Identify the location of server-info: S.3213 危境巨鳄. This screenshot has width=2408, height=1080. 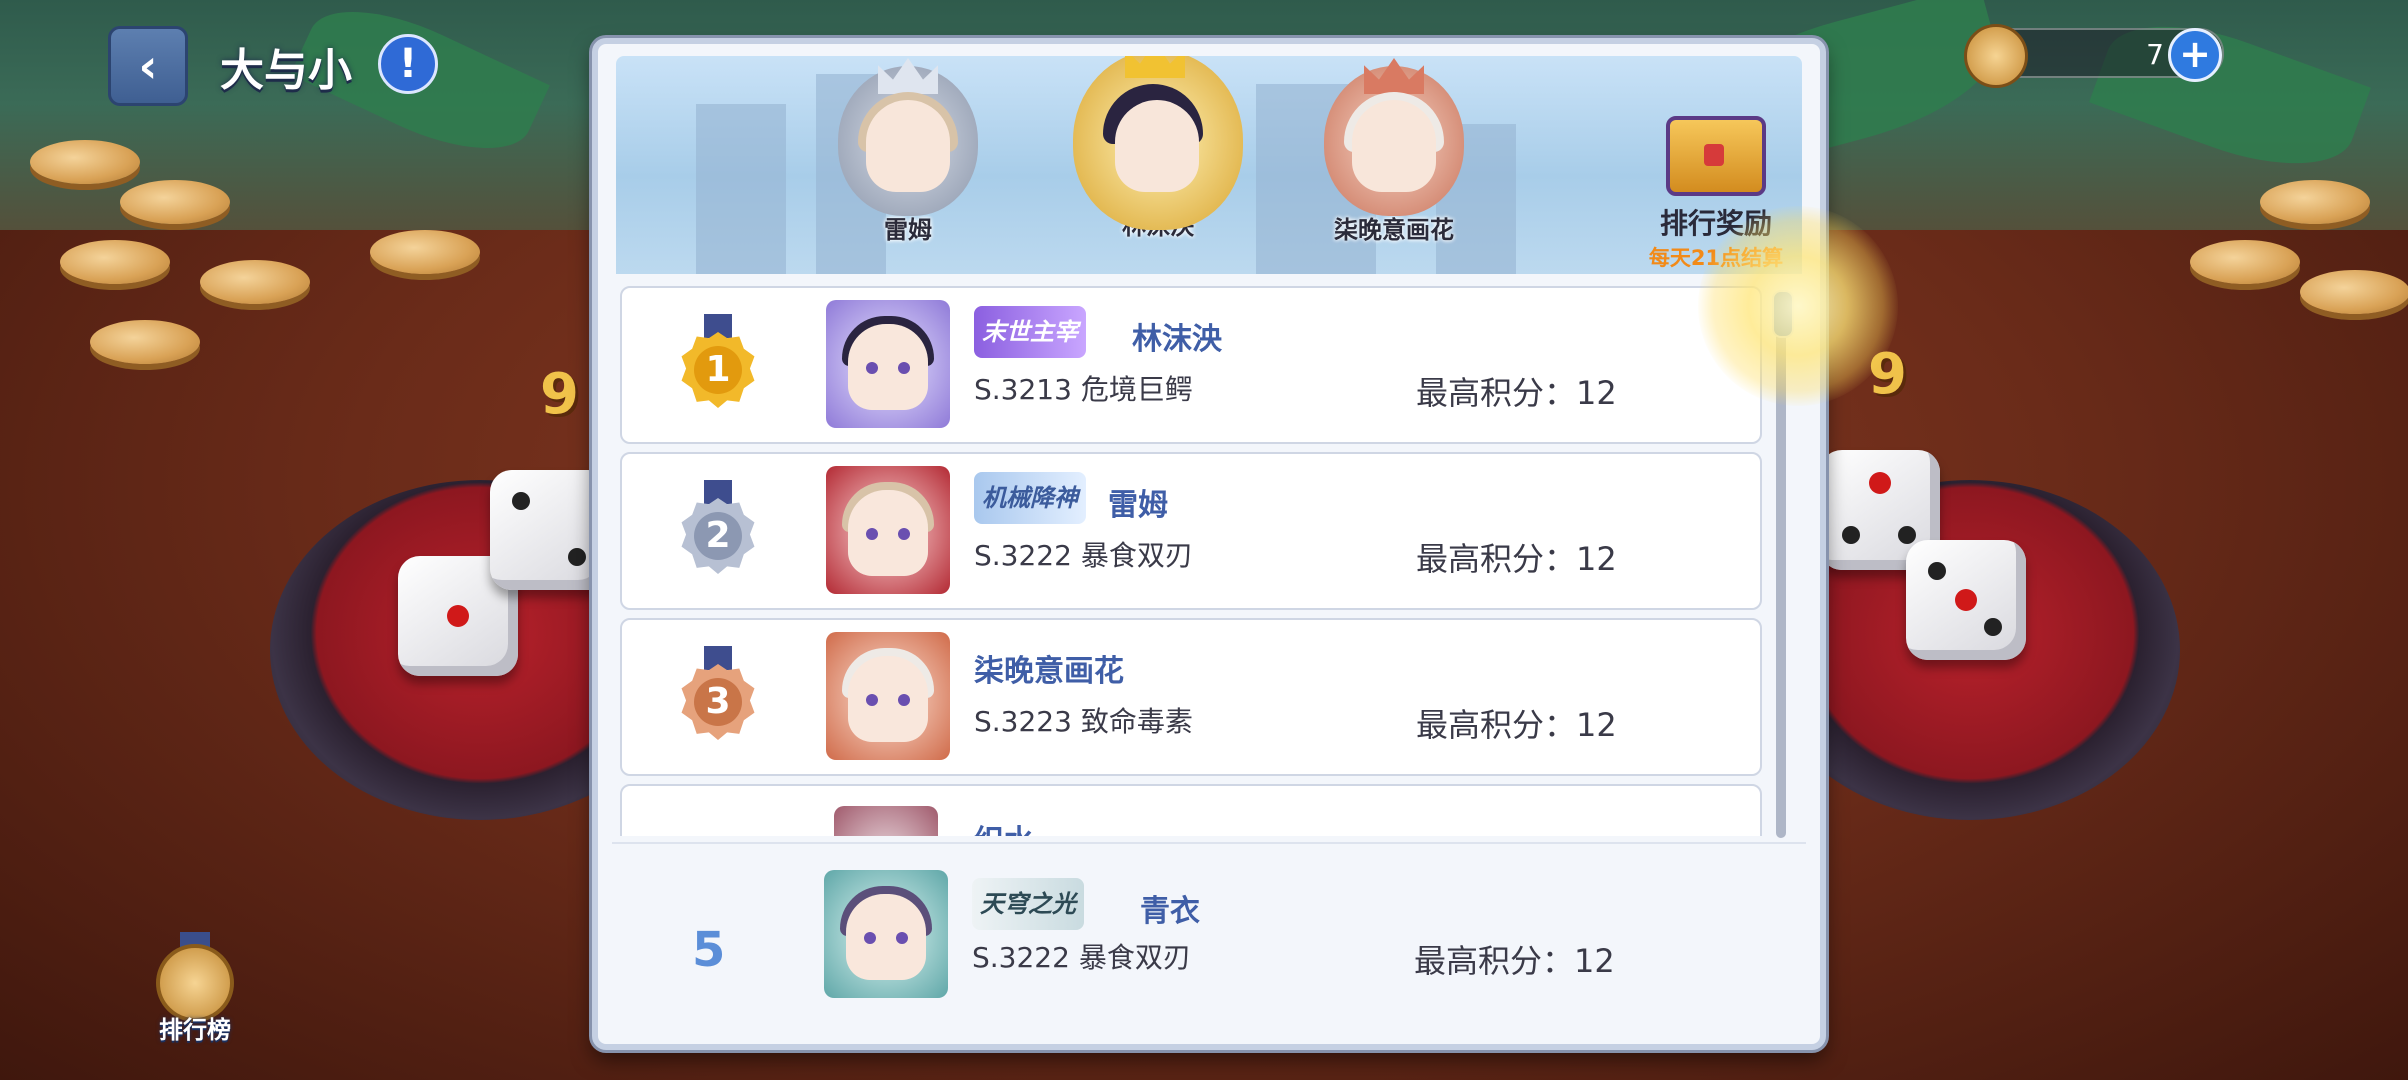
(1083, 389).